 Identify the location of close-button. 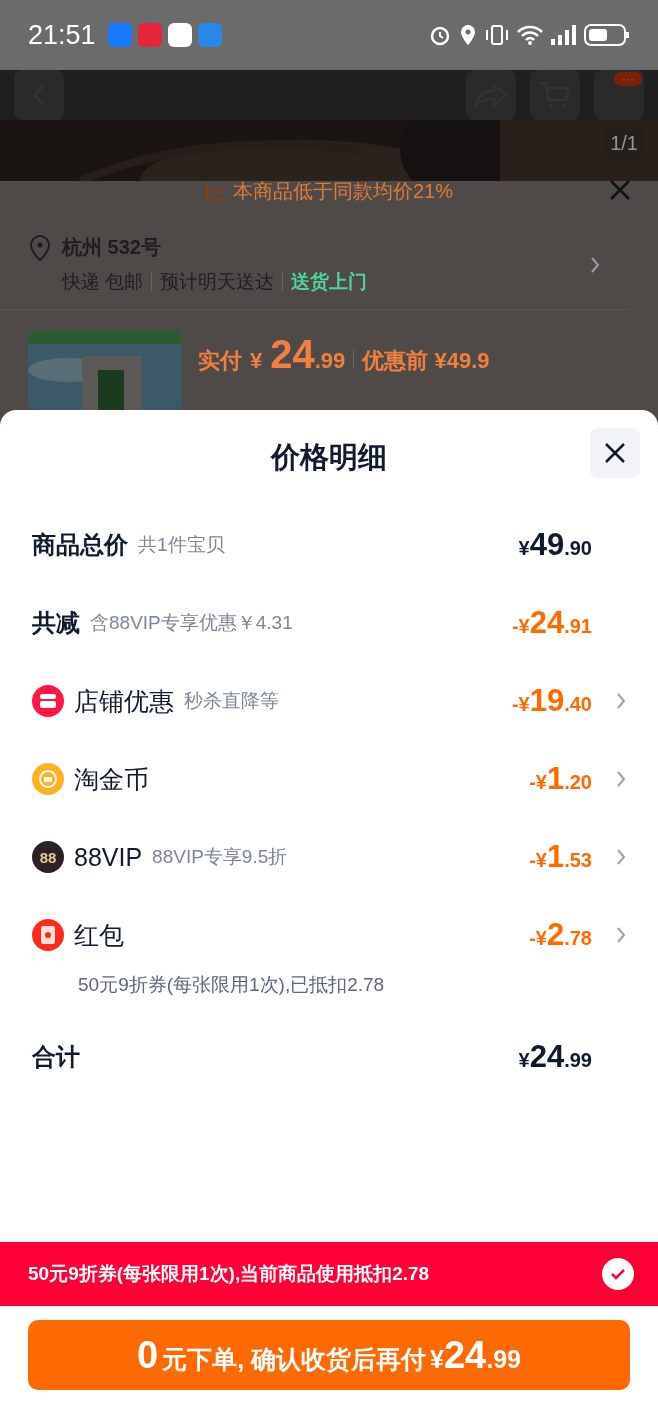
(615, 453).